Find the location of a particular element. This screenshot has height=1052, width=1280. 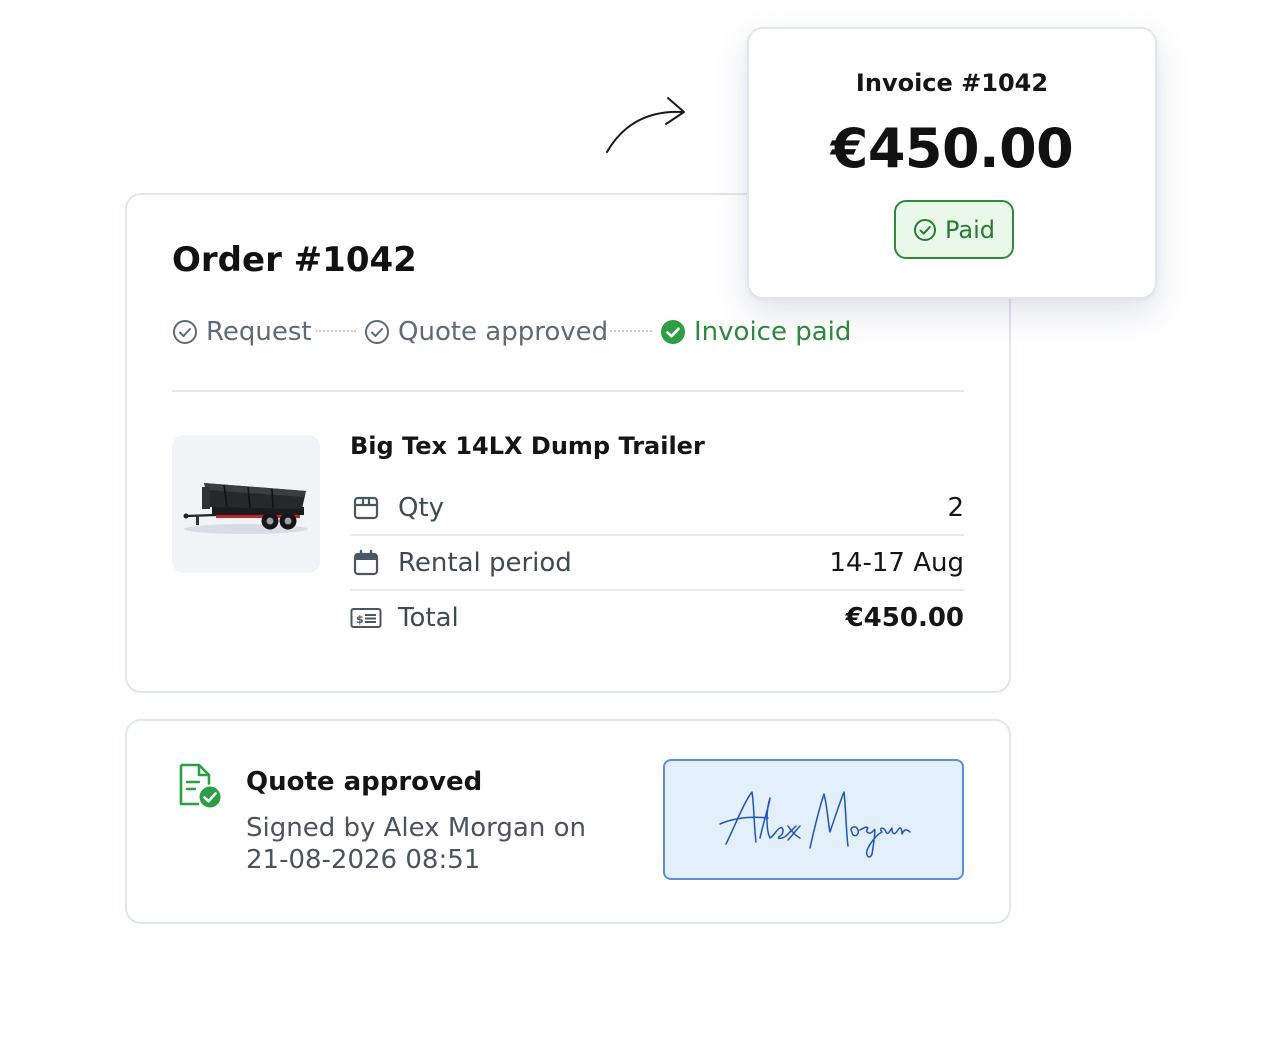

box-icon is located at coordinates (366, 508).